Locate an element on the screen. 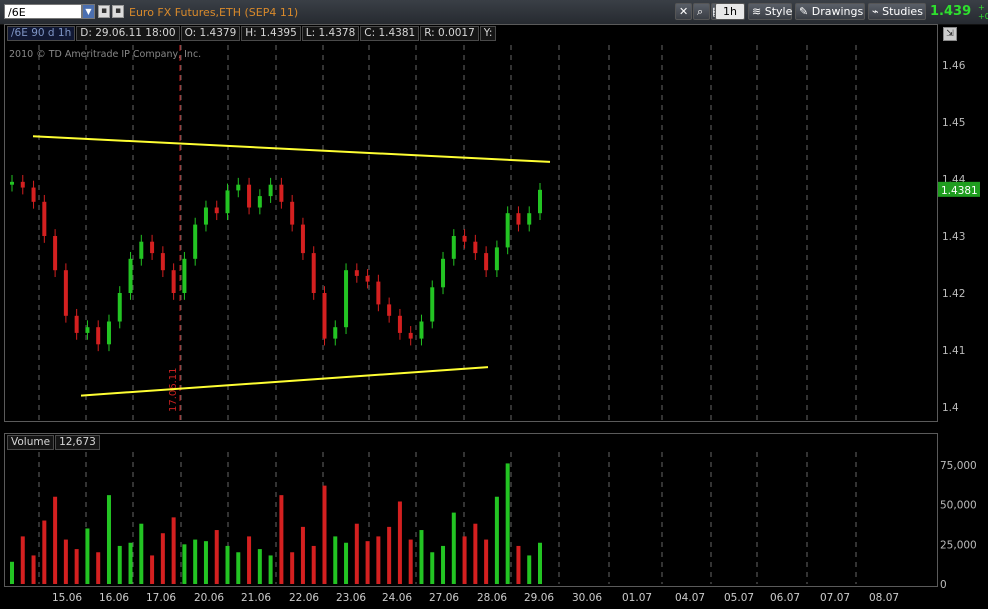 The image size is (988, 609). x-tick-label: 17.06 is located at coordinates (161, 598).